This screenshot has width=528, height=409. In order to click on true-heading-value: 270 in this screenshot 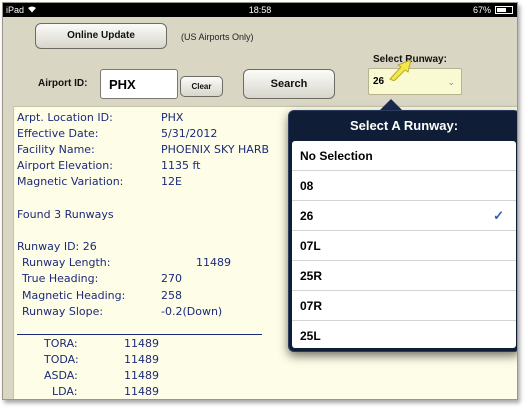, I will do `click(171, 278)`.